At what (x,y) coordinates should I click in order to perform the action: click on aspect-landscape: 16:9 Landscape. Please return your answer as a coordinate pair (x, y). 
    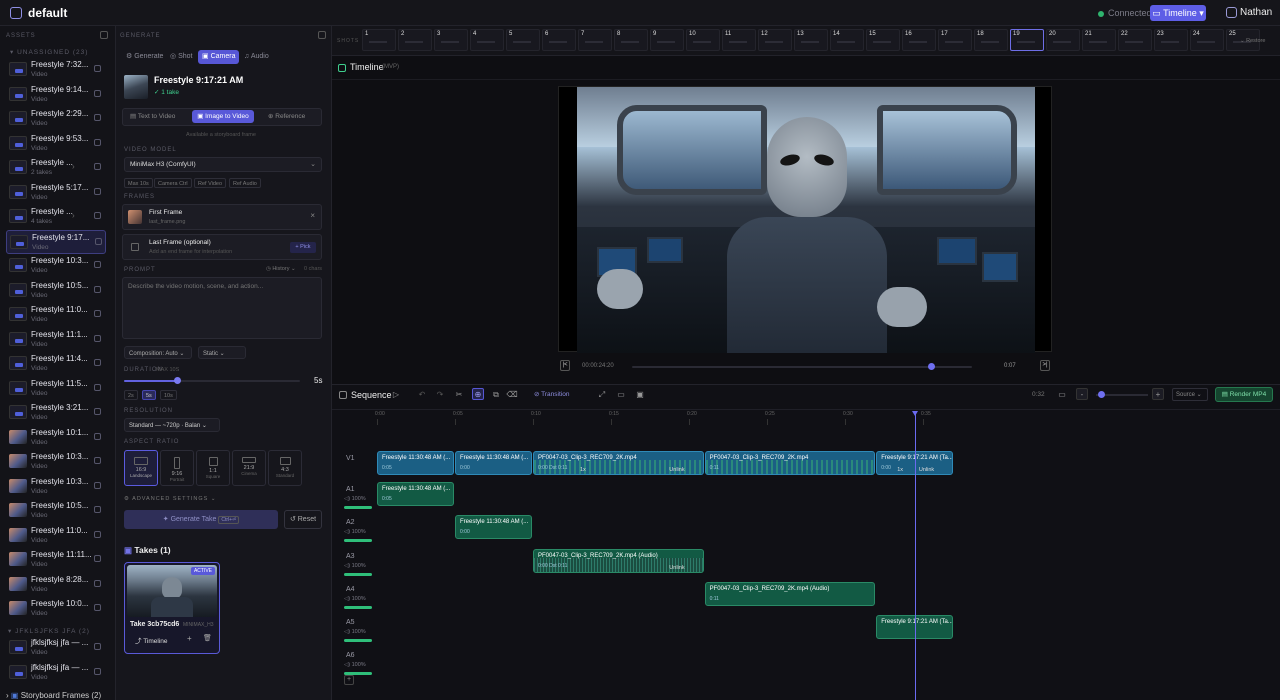
    Looking at the image, I should click on (141, 468).